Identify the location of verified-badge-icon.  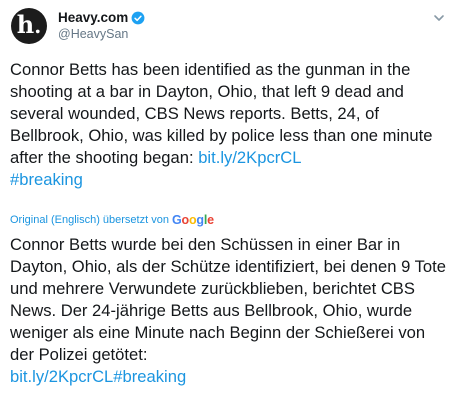
(138, 17).